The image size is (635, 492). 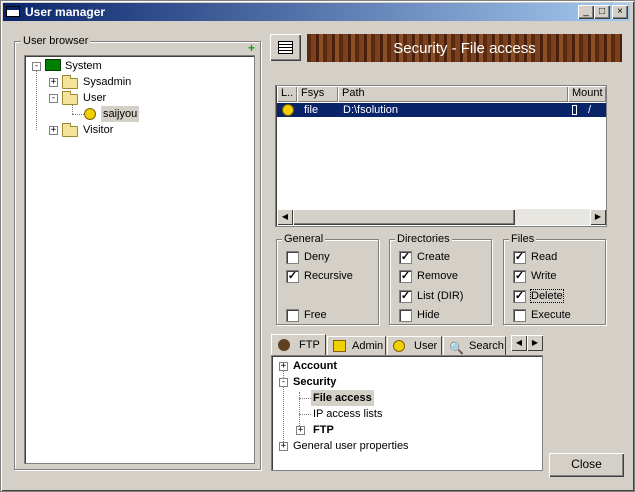 I want to click on general-group: General Deny ✓ Recursive Free, so click(x=327, y=279).